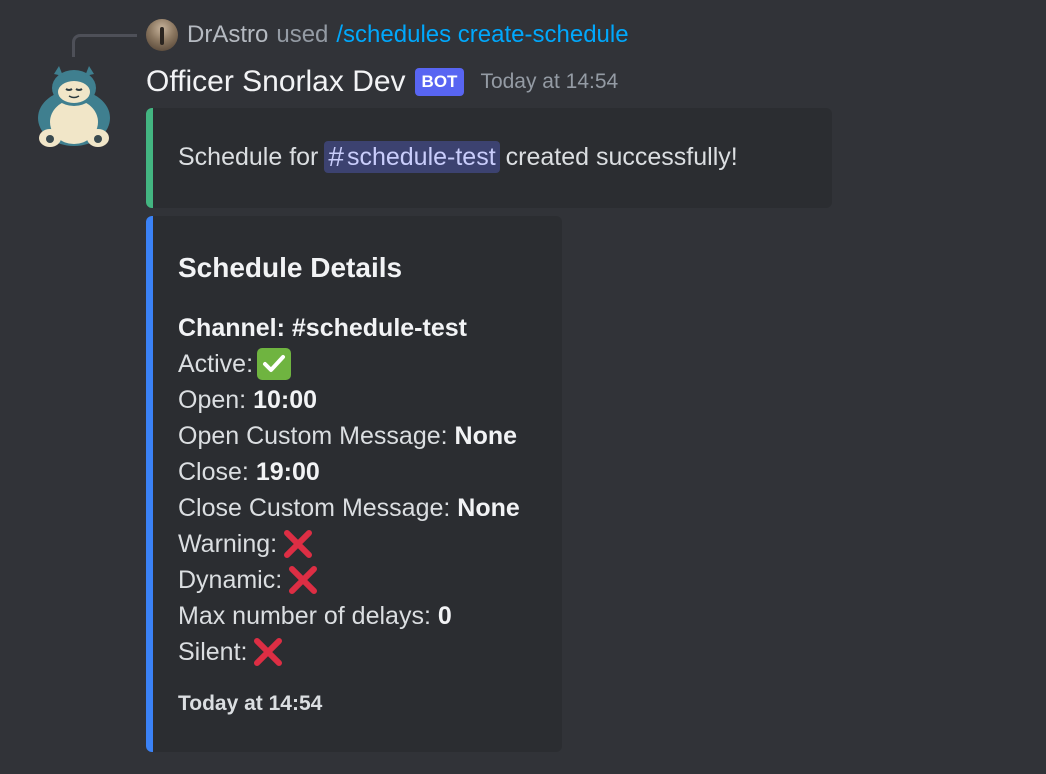 The height and width of the screenshot is (774, 1046). Describe the element at coordinates (322, 327) in the screenshot. I see `field-channel-label: Channel: #schedule-test` at that location.